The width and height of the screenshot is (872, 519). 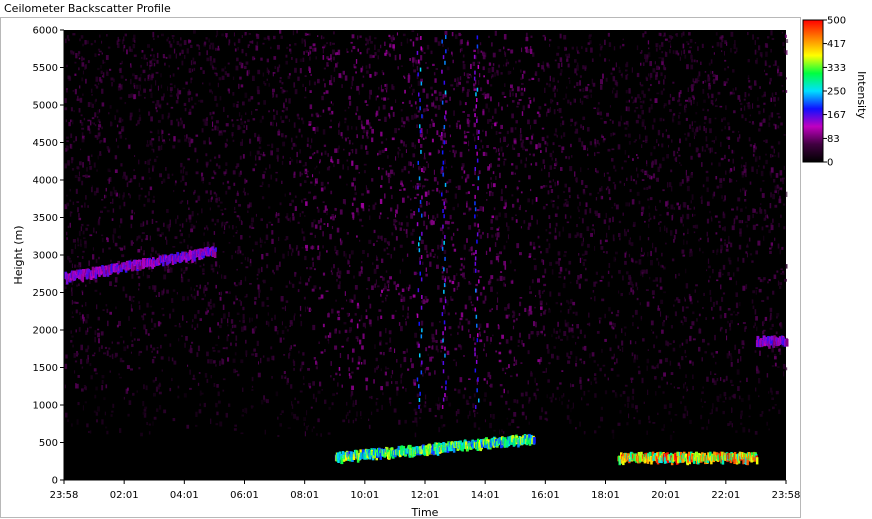 What do you see at coordinates (836, 68) in the screenshot?
I see `colorbar-tick-label: 333` at bounding box center [836, 68].